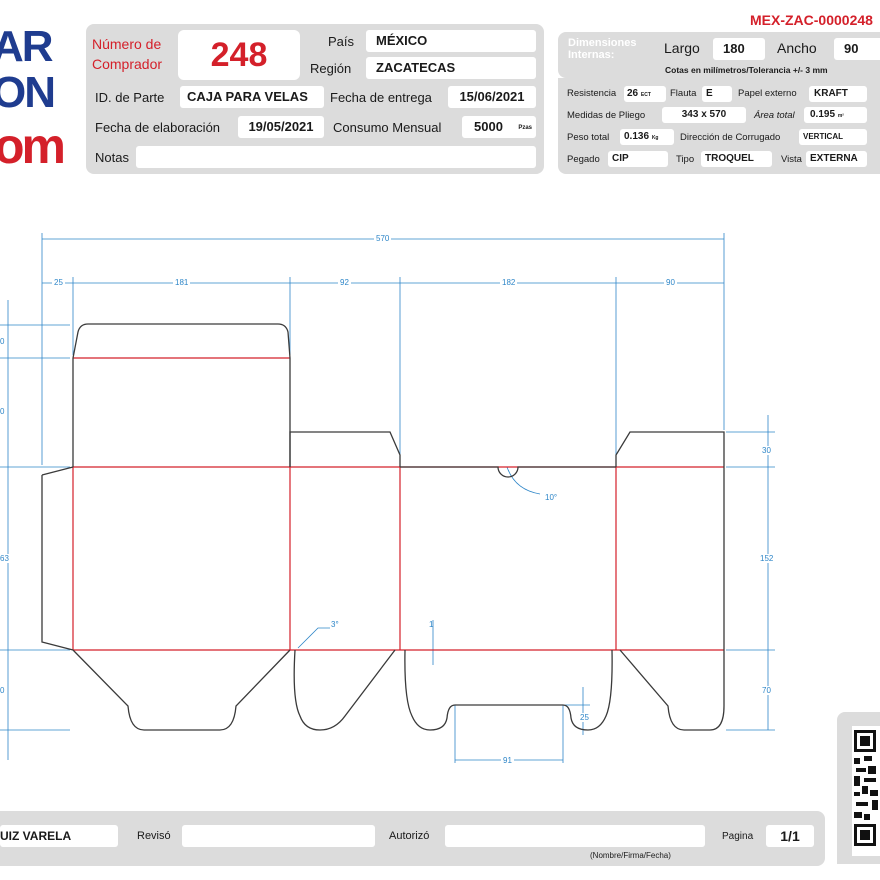 This screenshot has width=880, height=880. I want to click on pagina-field: 1/1, so click(790, 836).